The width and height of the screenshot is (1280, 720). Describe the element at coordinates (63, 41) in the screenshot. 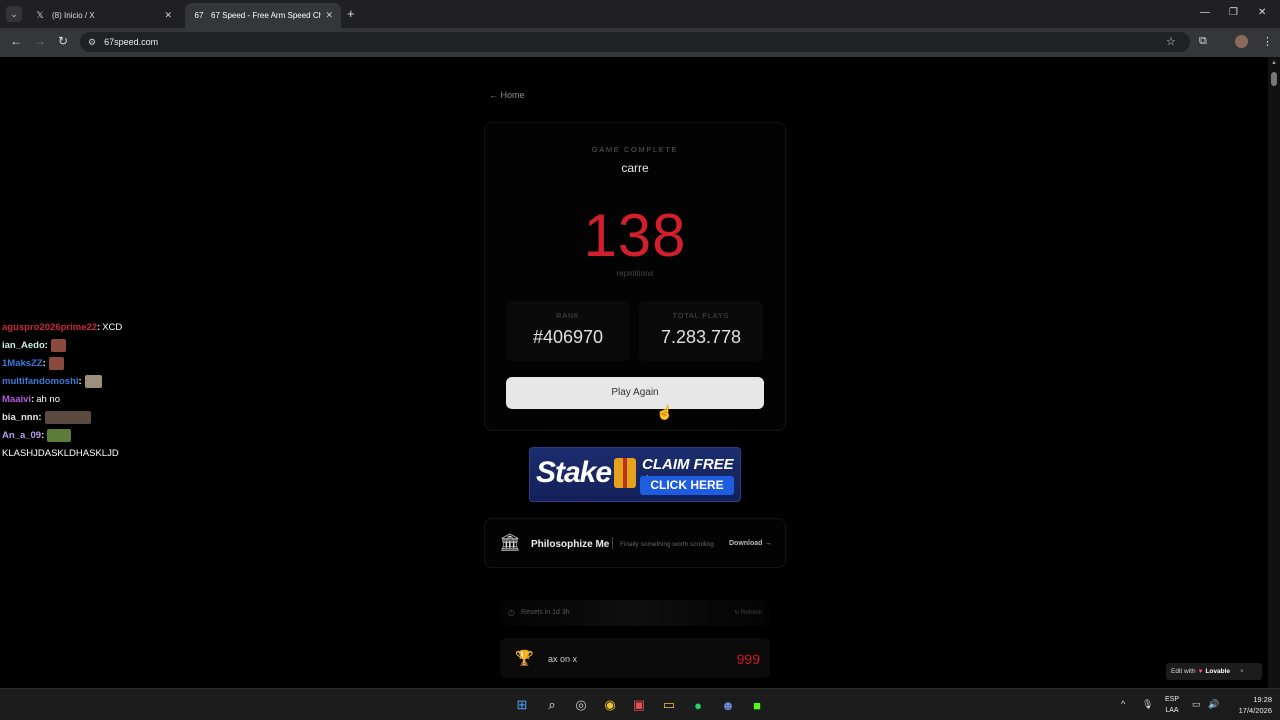

I see `reload-icon: ↻` at that location.